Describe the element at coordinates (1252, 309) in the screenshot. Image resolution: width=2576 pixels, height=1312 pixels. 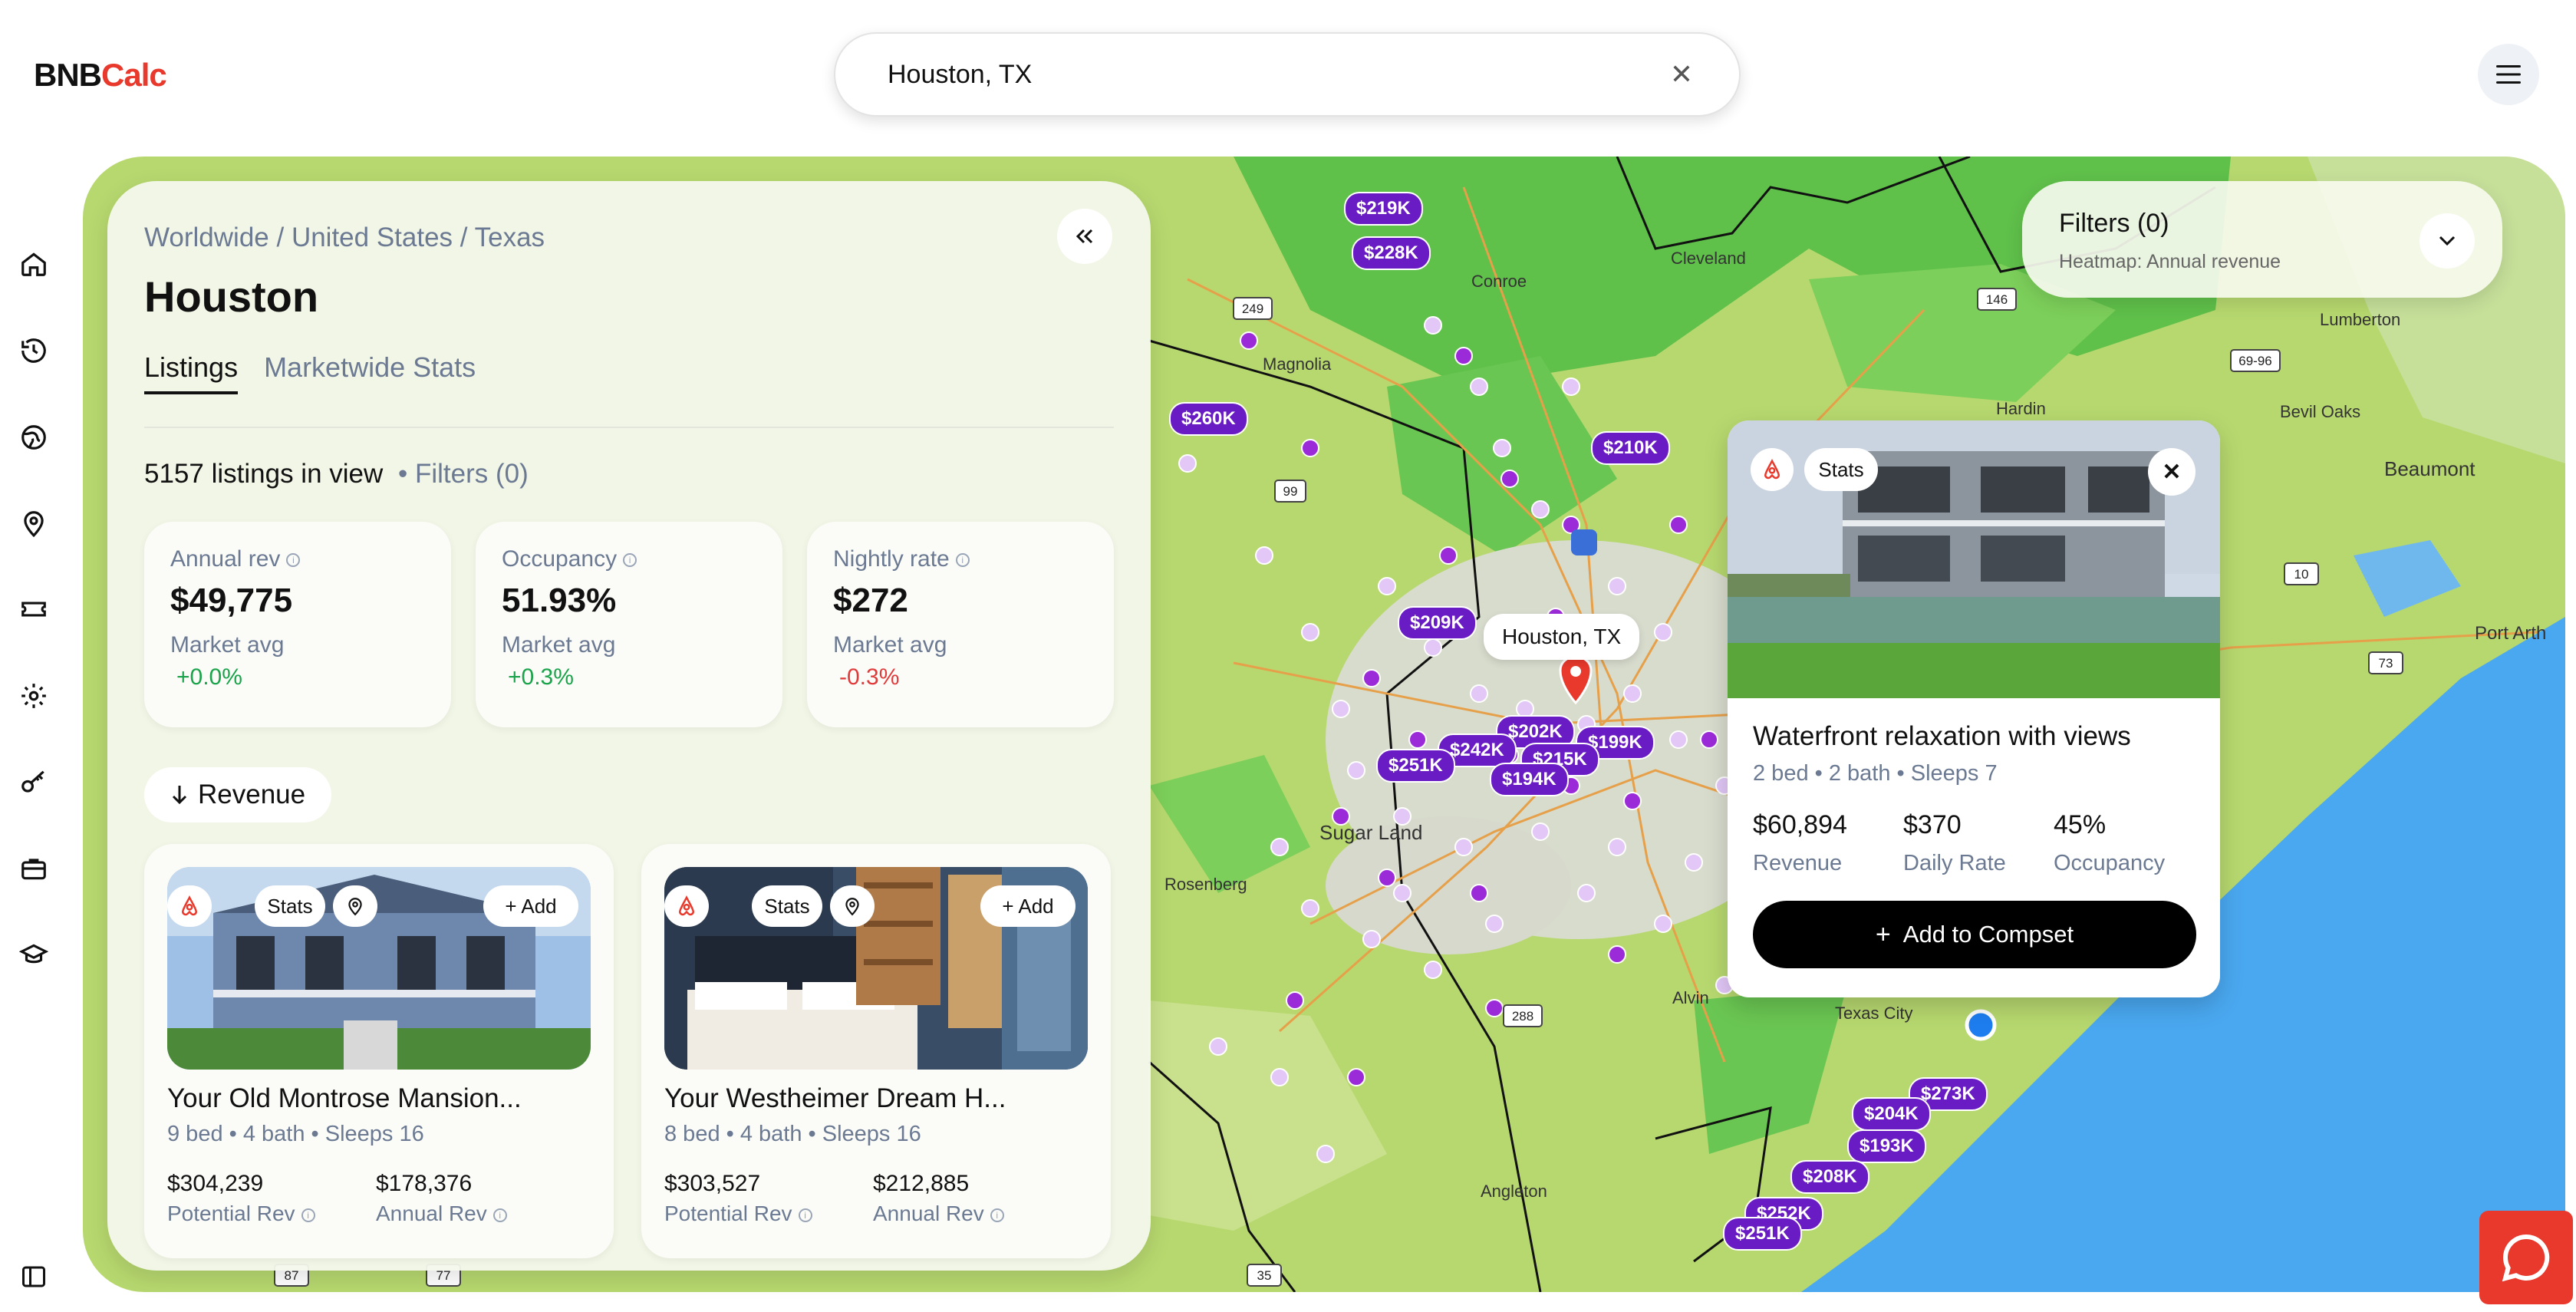
I see `route-shield-label: 249` at that location.